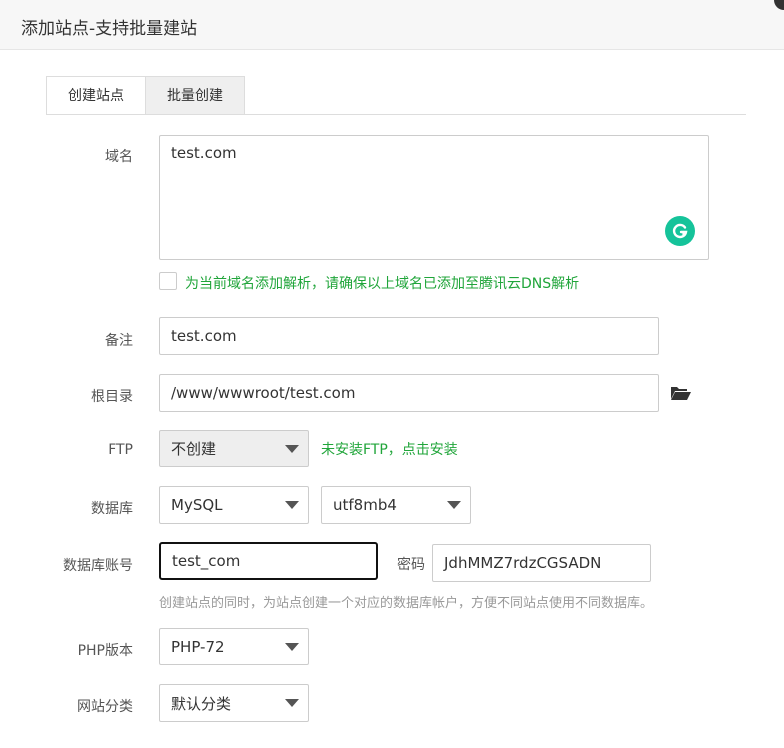 Image resolution: width=784 pixels, height=748 pixels. Describe the element at coordinates (206, 561) in the screenshot. I see `db-account-value: test_com` at that location.